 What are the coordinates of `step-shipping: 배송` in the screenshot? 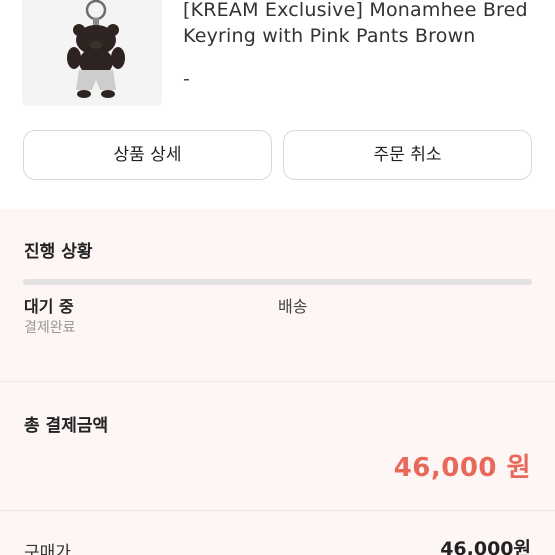 It's located at (293, 306).